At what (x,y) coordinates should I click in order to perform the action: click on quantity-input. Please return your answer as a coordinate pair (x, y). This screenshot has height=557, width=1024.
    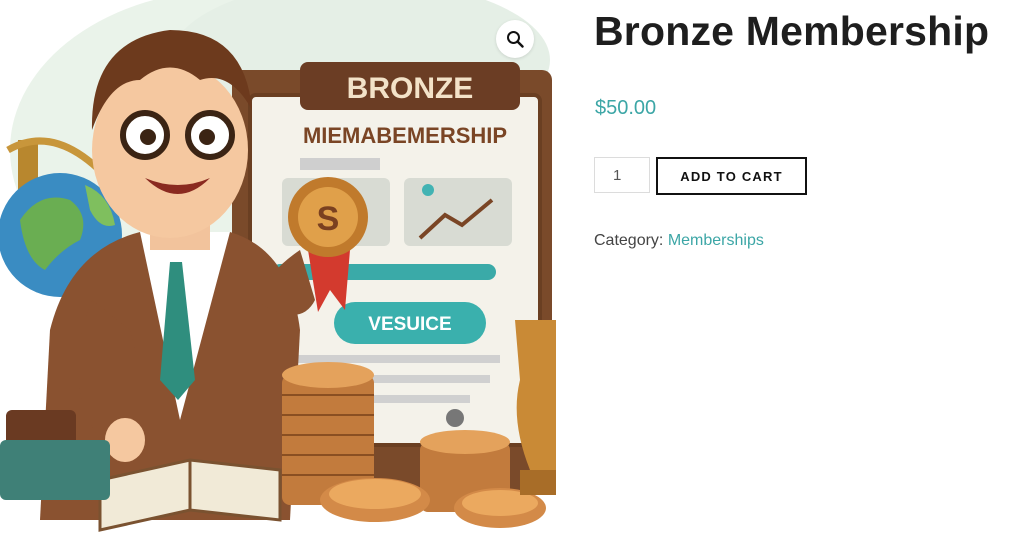
    Looking at the image, I should click on (622, 175).